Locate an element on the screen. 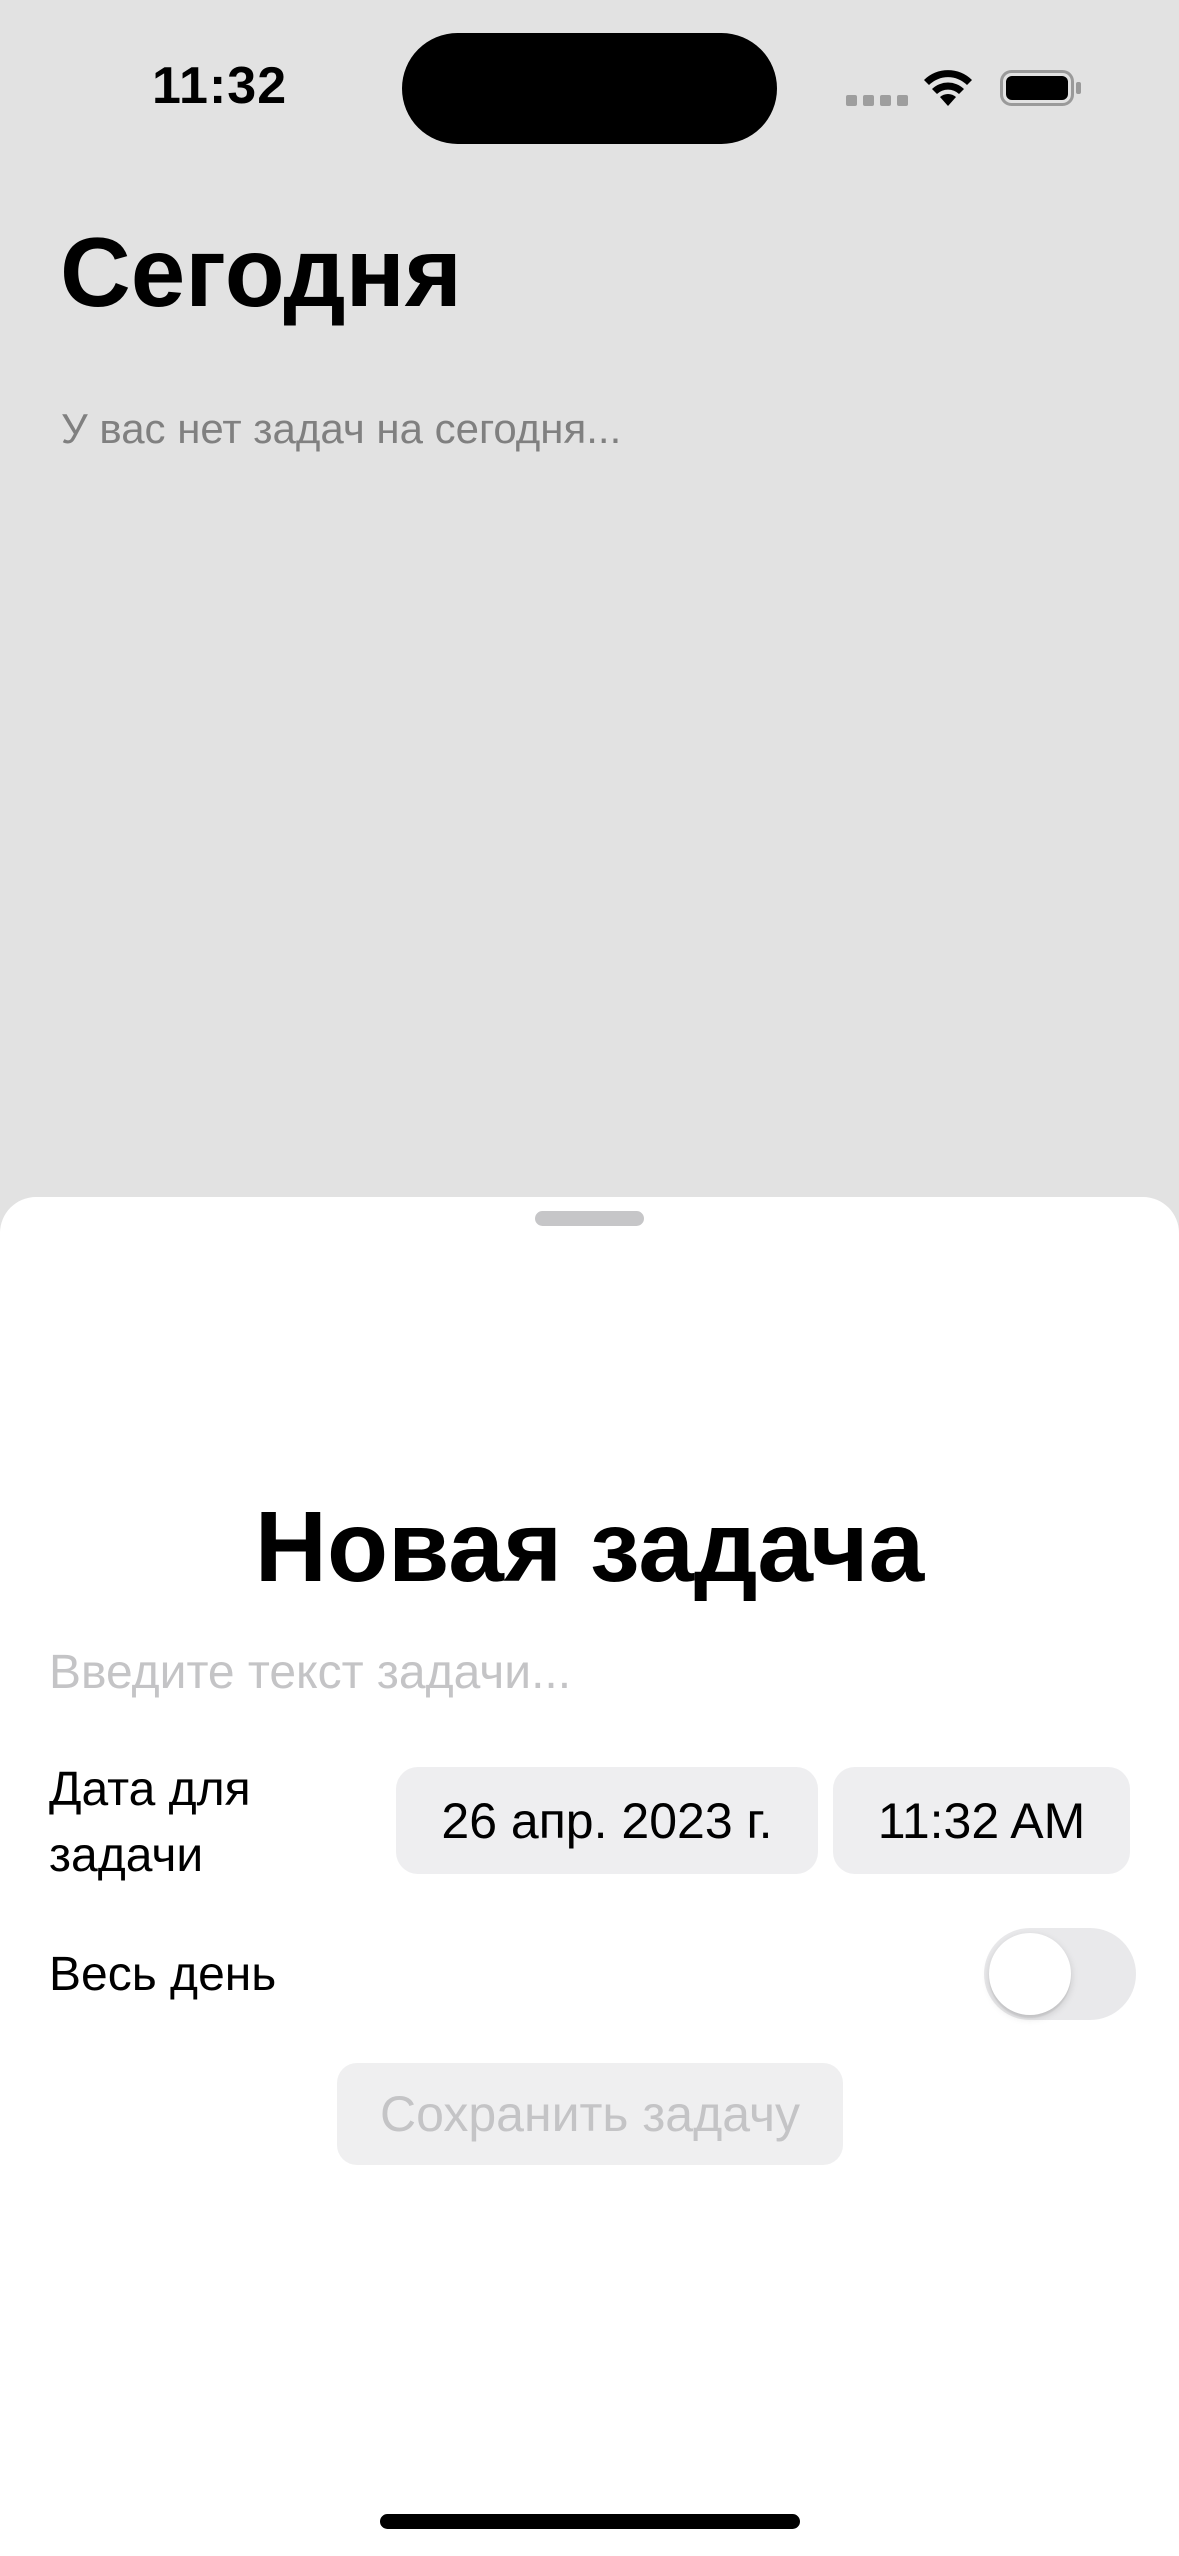  toggle-knob is located at coordinates (1030, 1974).